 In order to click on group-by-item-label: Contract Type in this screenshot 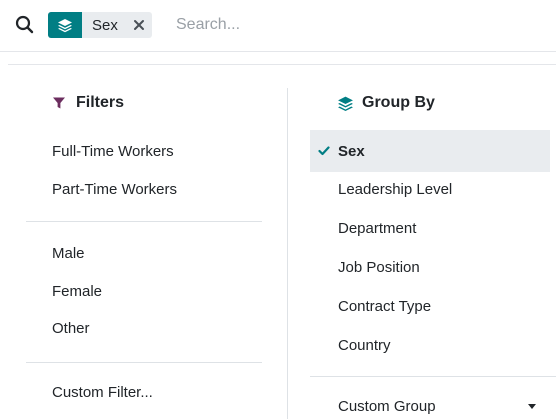, I will do `click(385, 306)`.